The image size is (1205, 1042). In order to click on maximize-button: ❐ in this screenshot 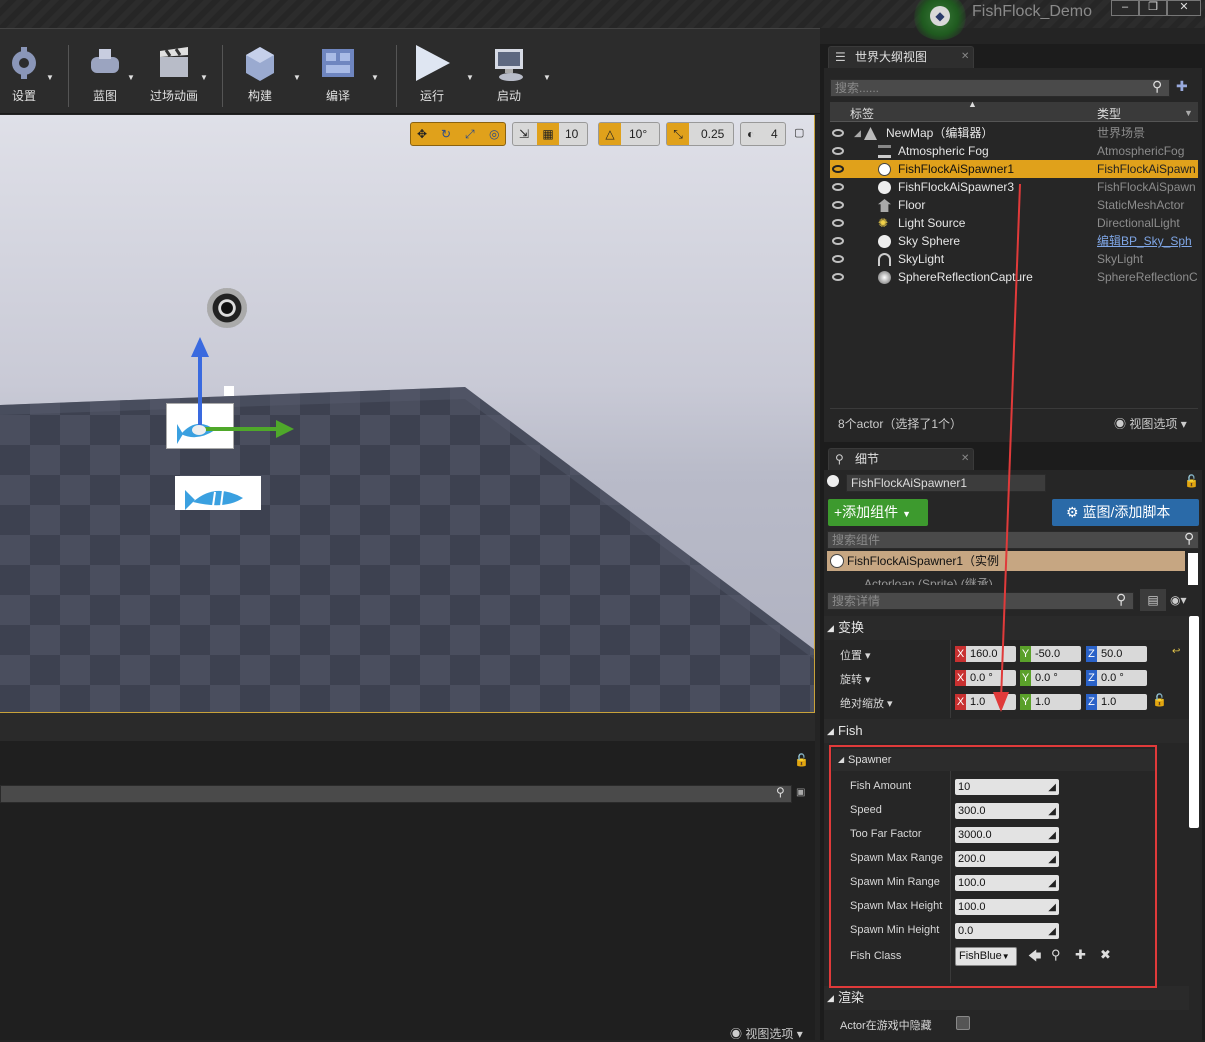, I will do `click(1153, 8)`.